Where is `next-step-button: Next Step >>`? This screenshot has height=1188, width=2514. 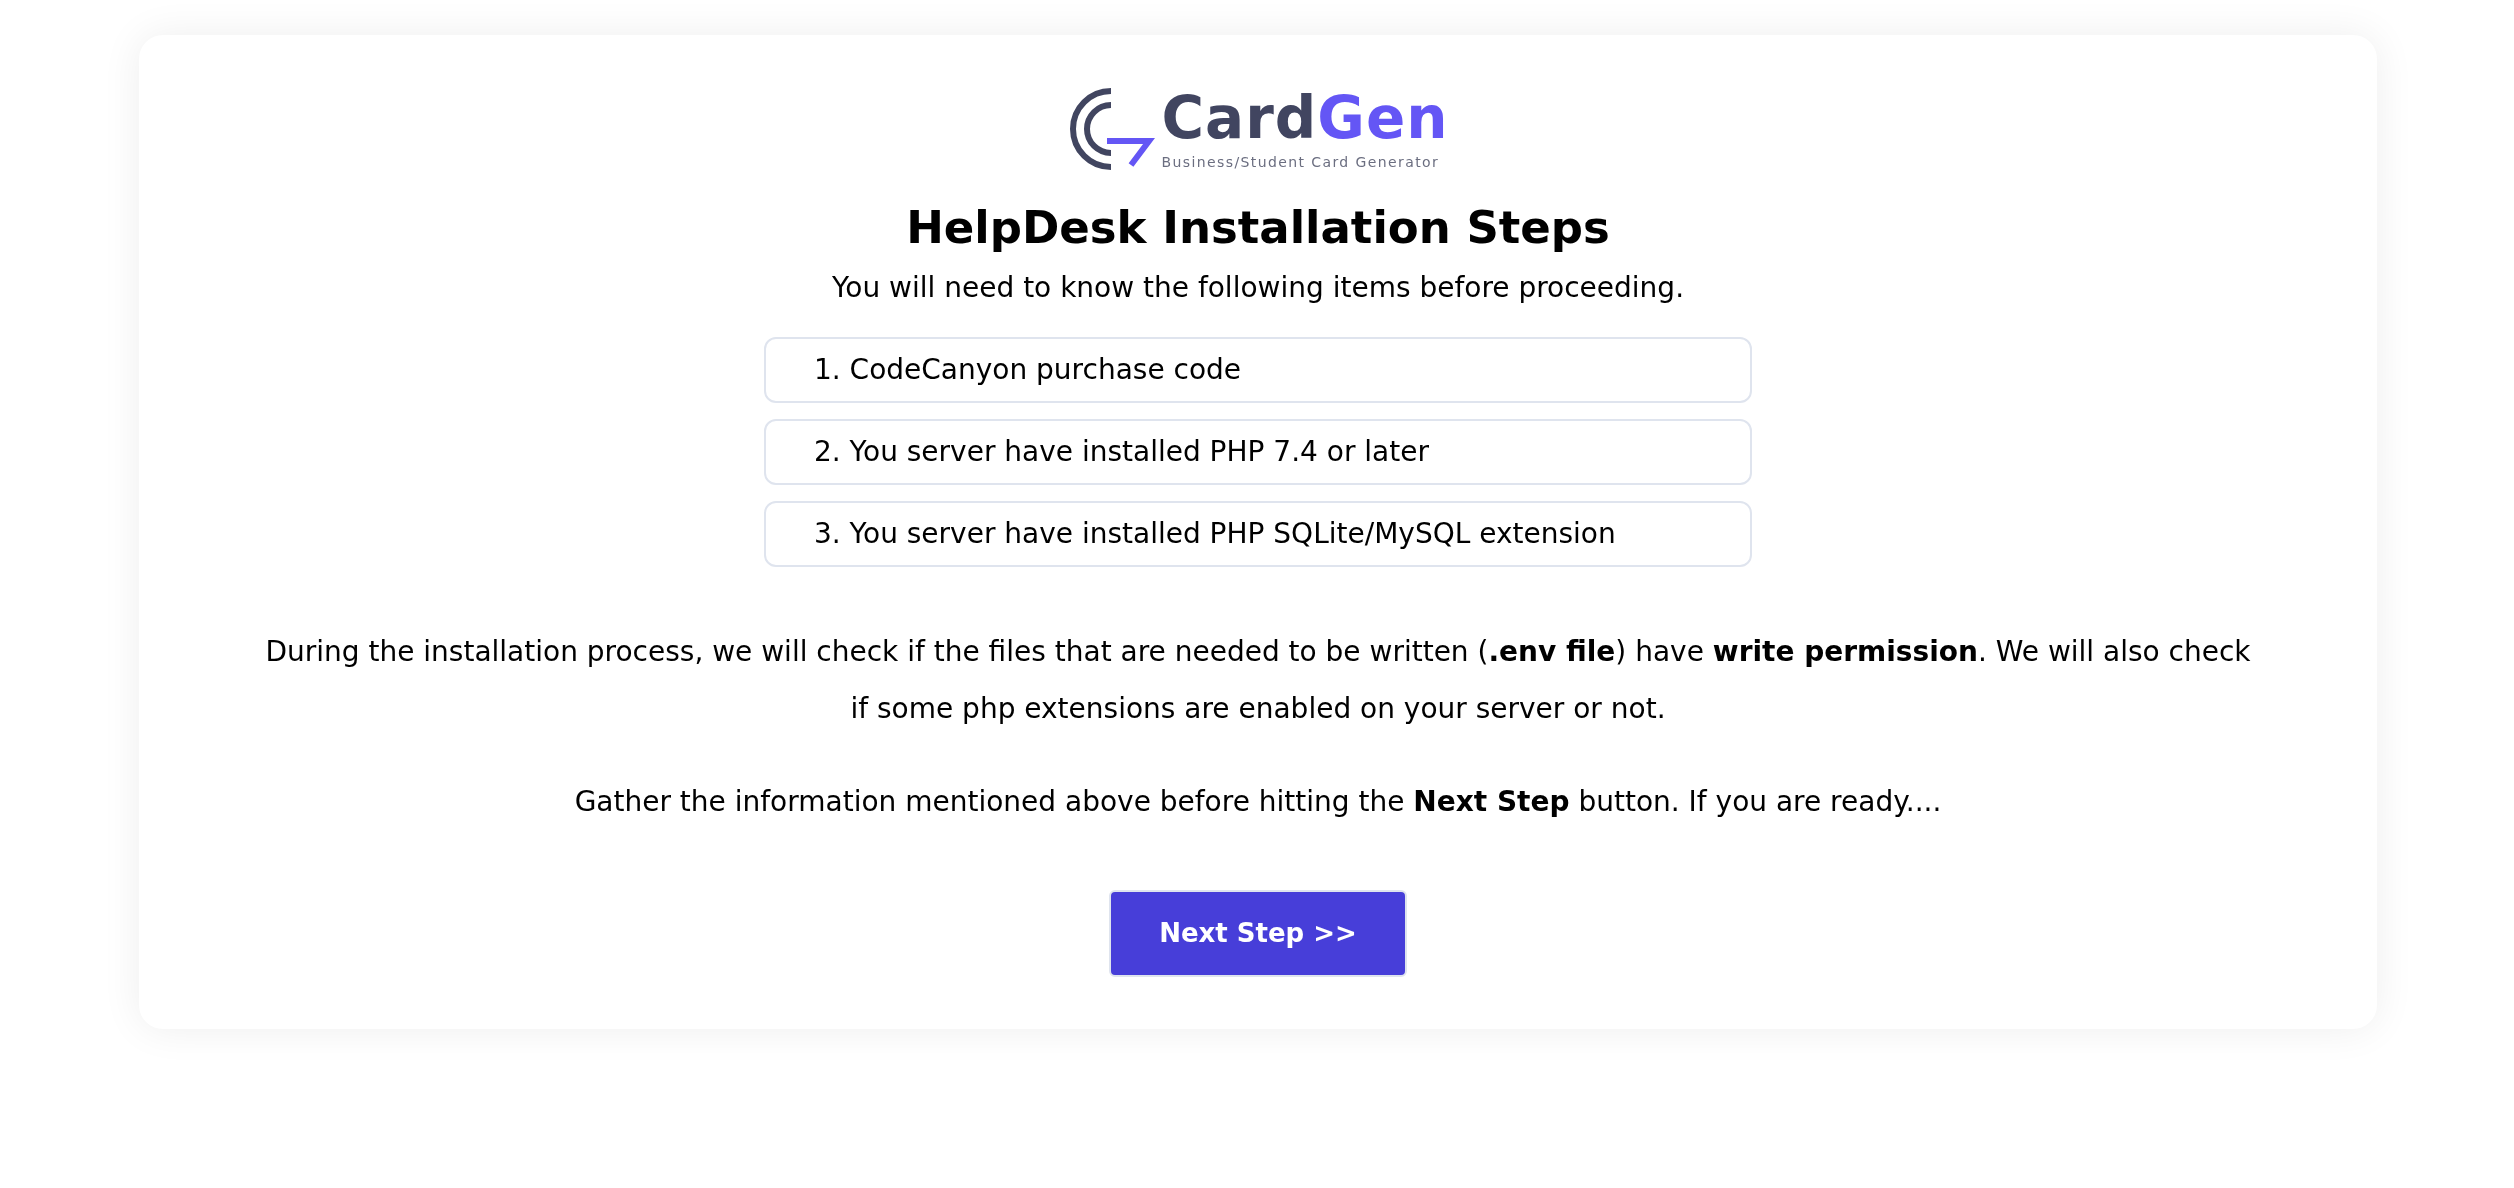
next-step-button: Next Step >> is located at coordinates (1258, 933).